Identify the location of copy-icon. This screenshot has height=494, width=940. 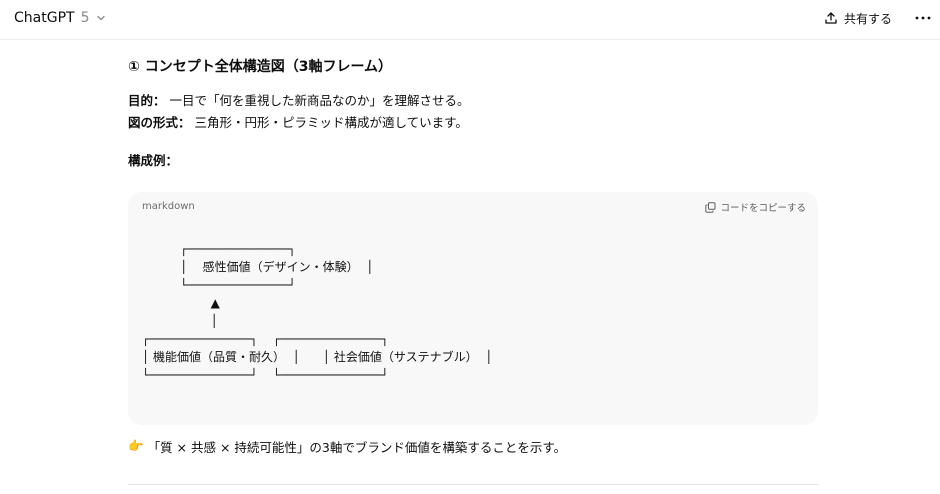
(710, 207).